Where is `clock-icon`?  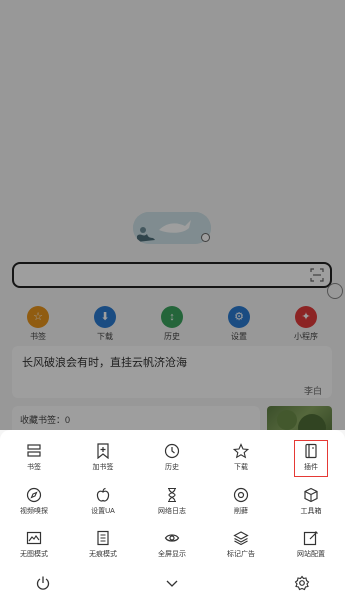 clock-icon is located at coordinates (172, 451).